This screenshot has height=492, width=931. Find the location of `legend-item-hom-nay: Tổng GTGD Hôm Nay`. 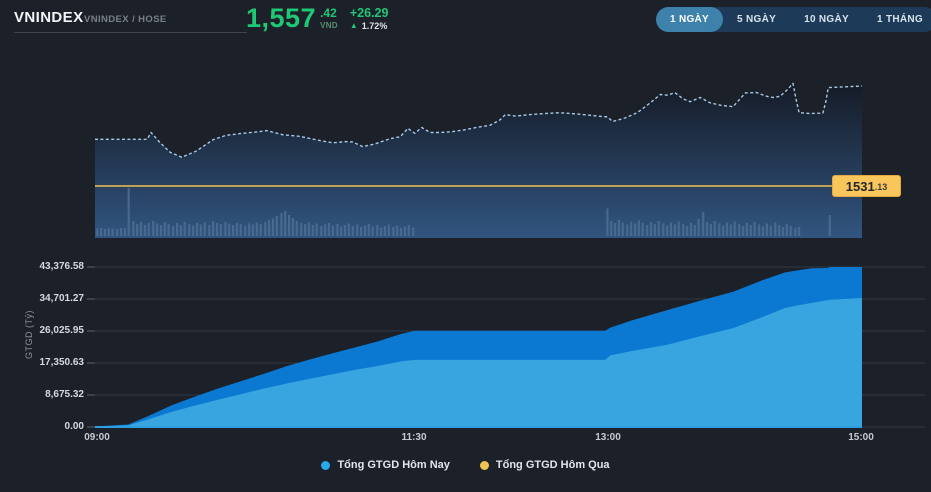

legend-item-hom-nay: Tổng GTGD Hôm Nay is located at coordinates (385, 465).